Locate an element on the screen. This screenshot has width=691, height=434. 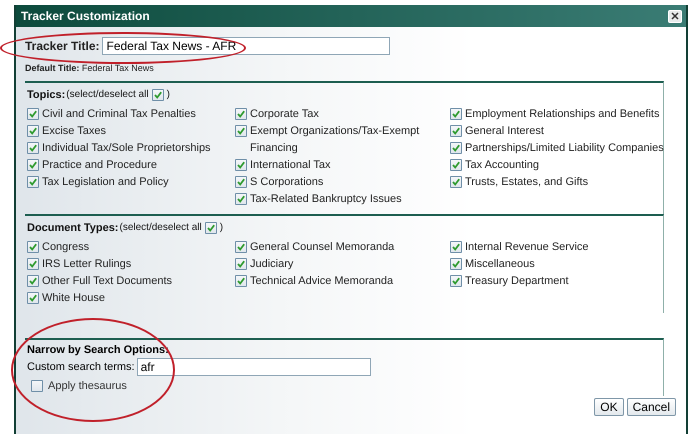
checkbox-label: Congress is located at coordinates (66, 247).